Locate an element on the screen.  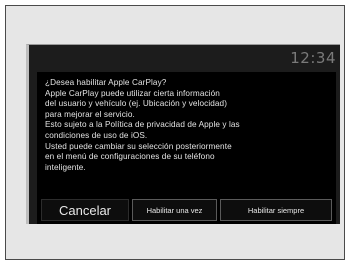
enable-always-button: Habilitar siempre is located at coordinates (276, 210).